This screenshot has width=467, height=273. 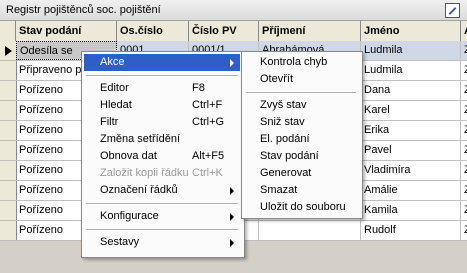 I want to click on menu-item-editor: Editor F8, so click(x=162, y=88).